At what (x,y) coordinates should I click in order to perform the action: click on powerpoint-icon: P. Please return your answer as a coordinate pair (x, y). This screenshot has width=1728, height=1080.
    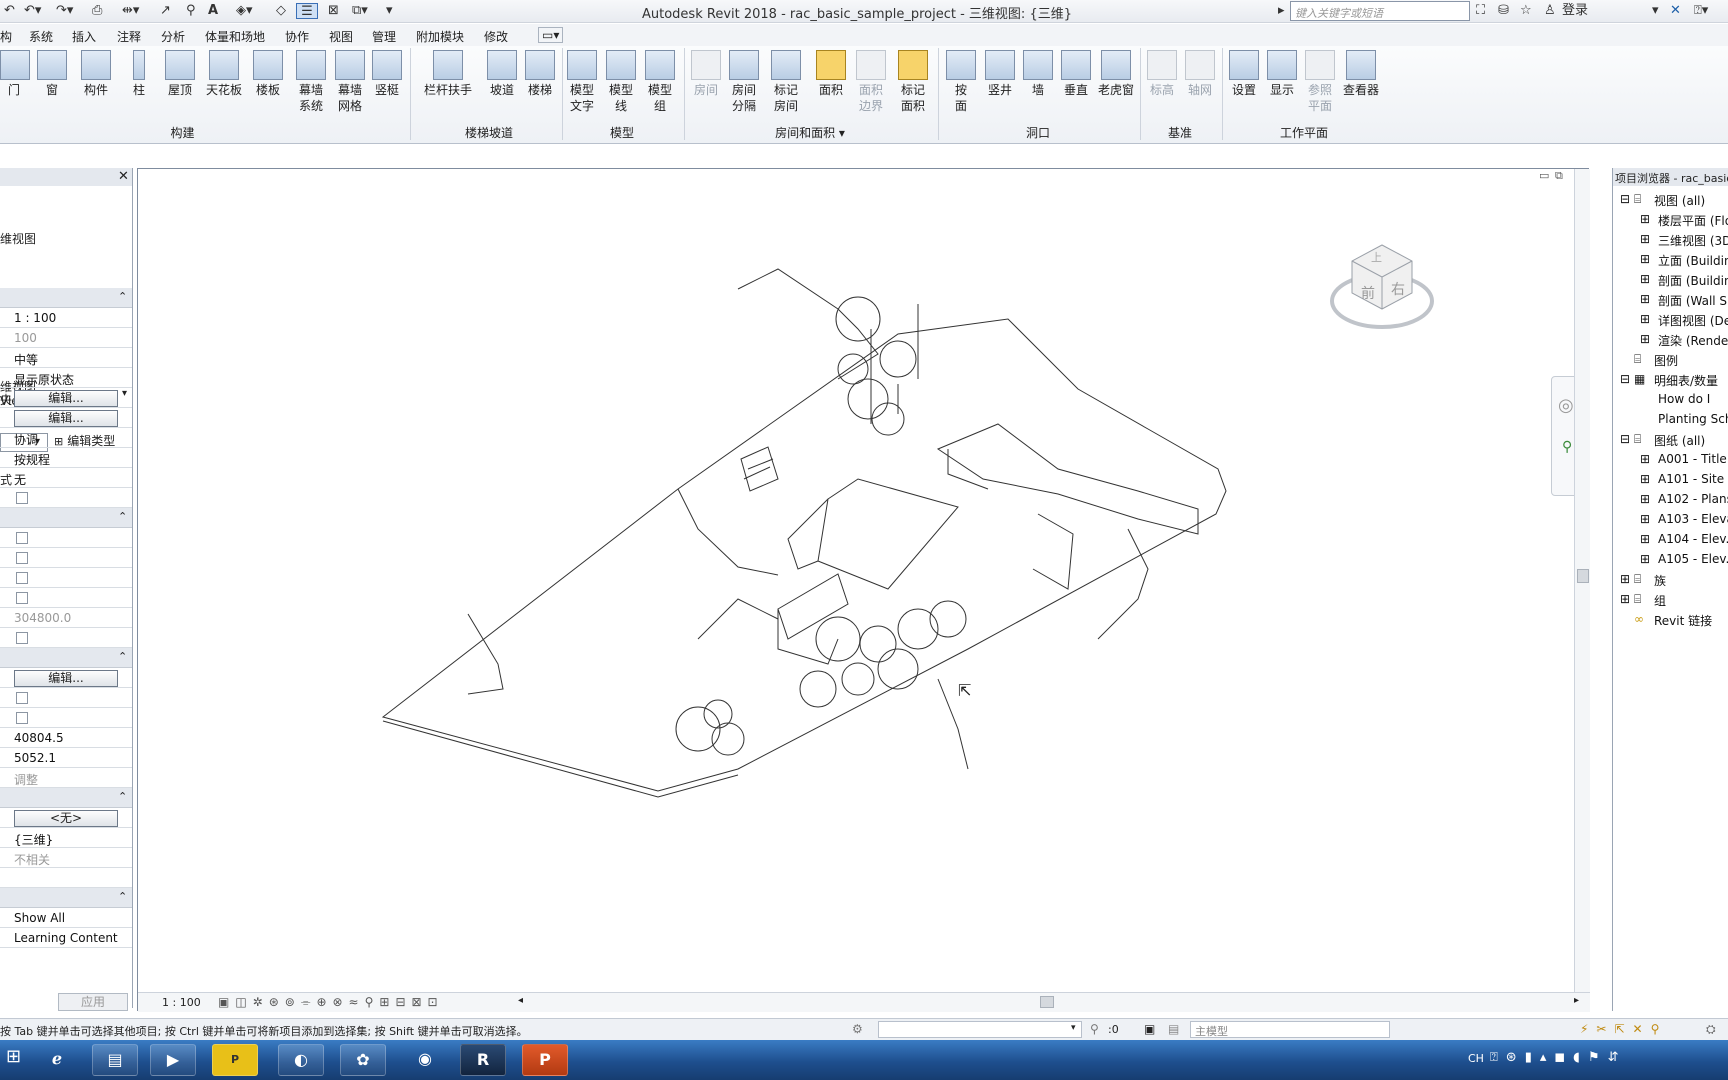
    Looking at the image, I should click on (545, 1060).